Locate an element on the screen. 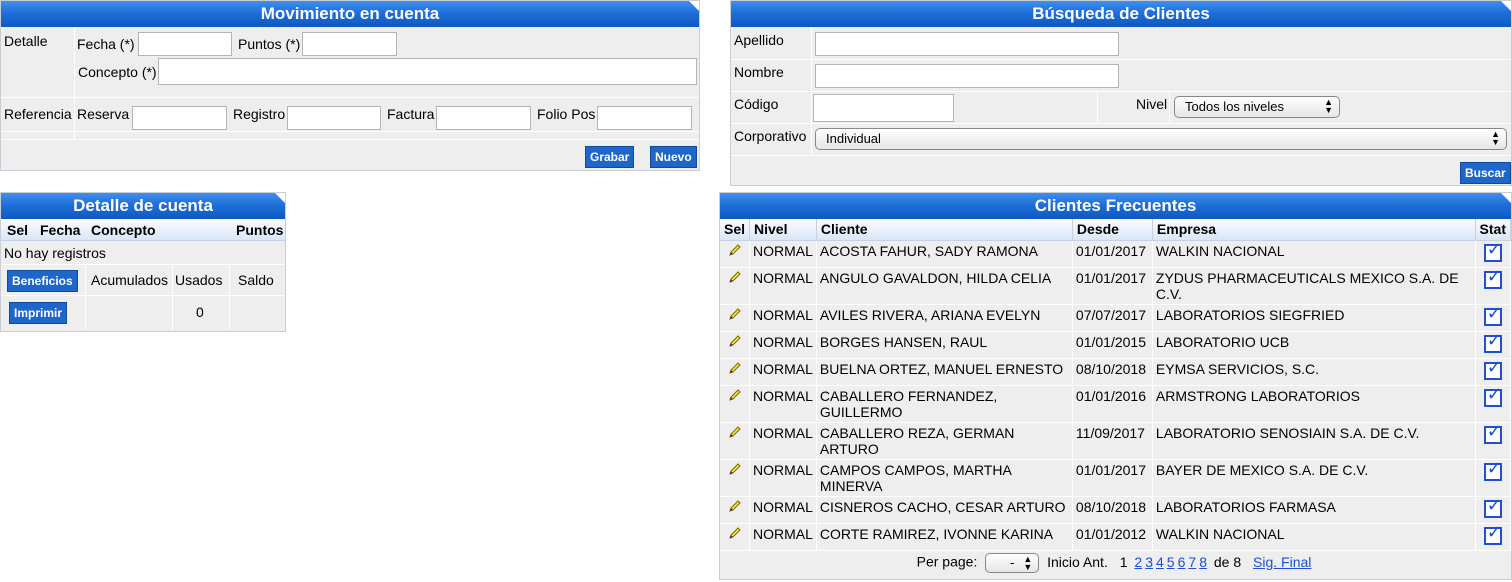  page-link: 6 is located at coordinates (1182, 562).